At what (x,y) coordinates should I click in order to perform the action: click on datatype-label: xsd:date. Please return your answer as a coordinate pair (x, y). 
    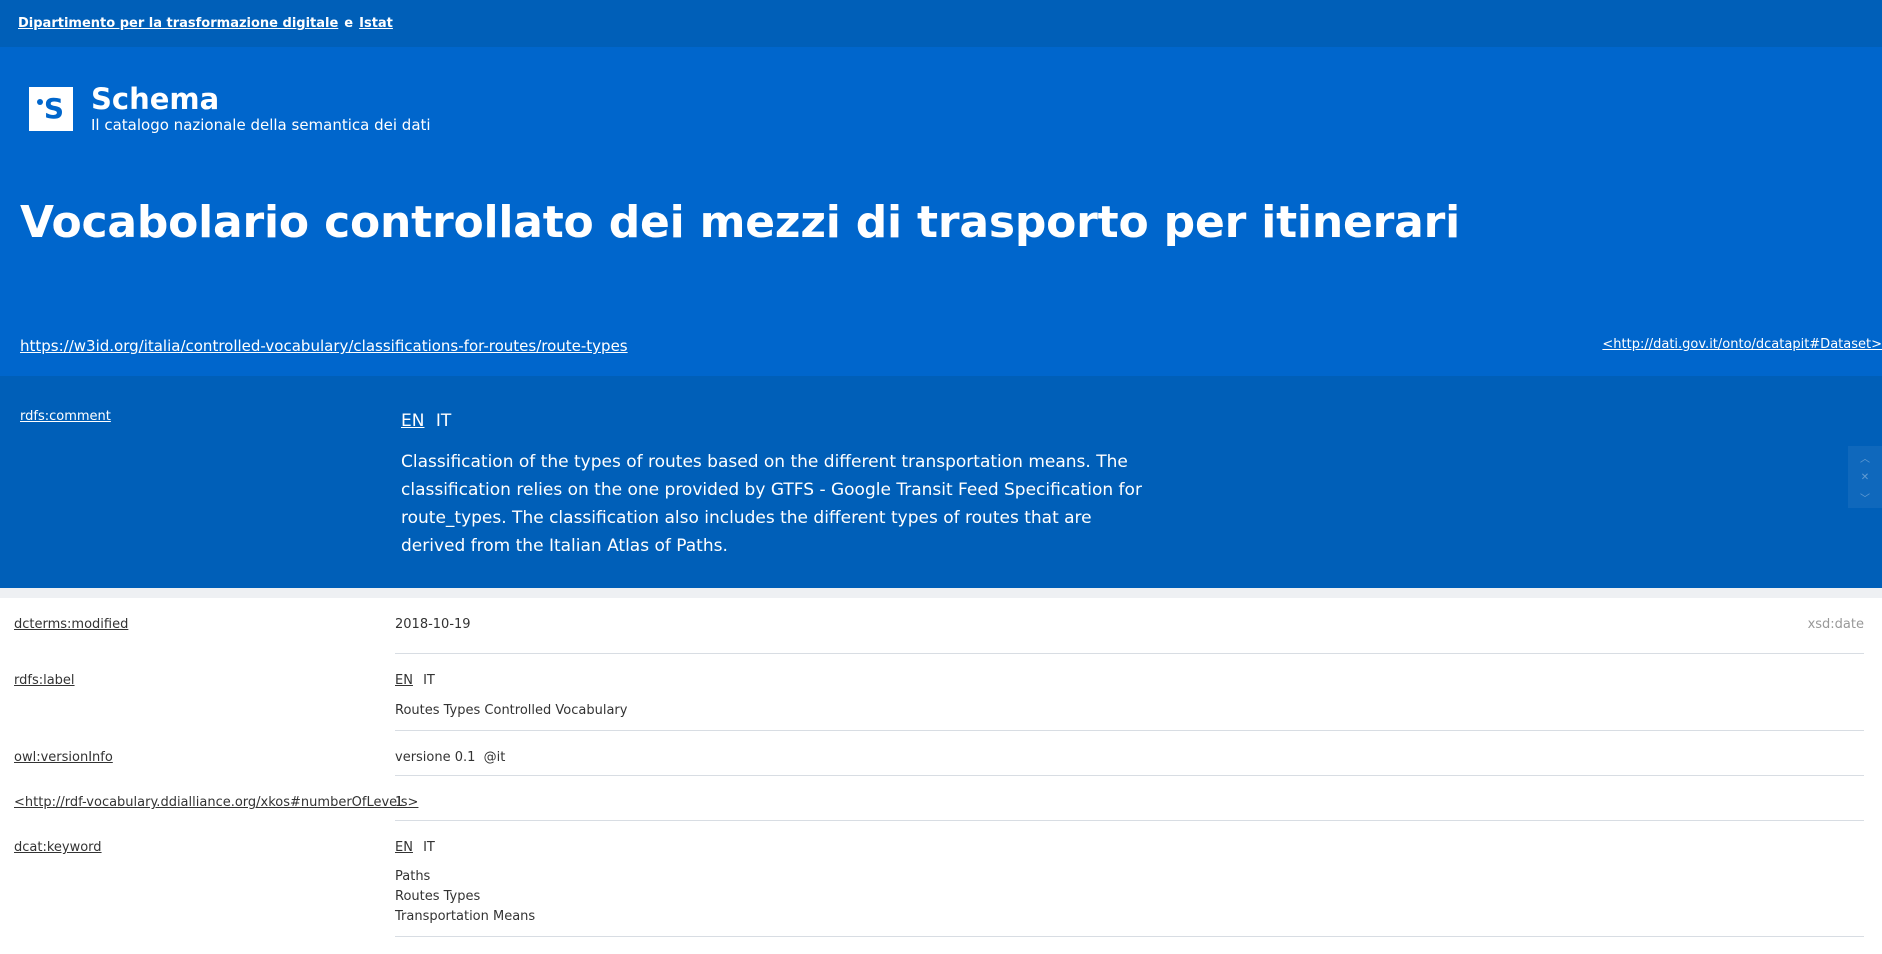
    Looking at the image, I should click on (1835, 624).